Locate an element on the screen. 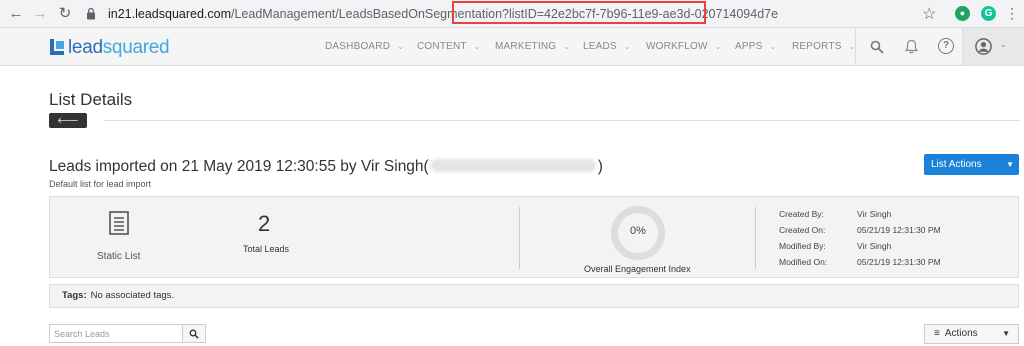  engagement-label: Overall Engagement Index is located at coordinates (637, 269).